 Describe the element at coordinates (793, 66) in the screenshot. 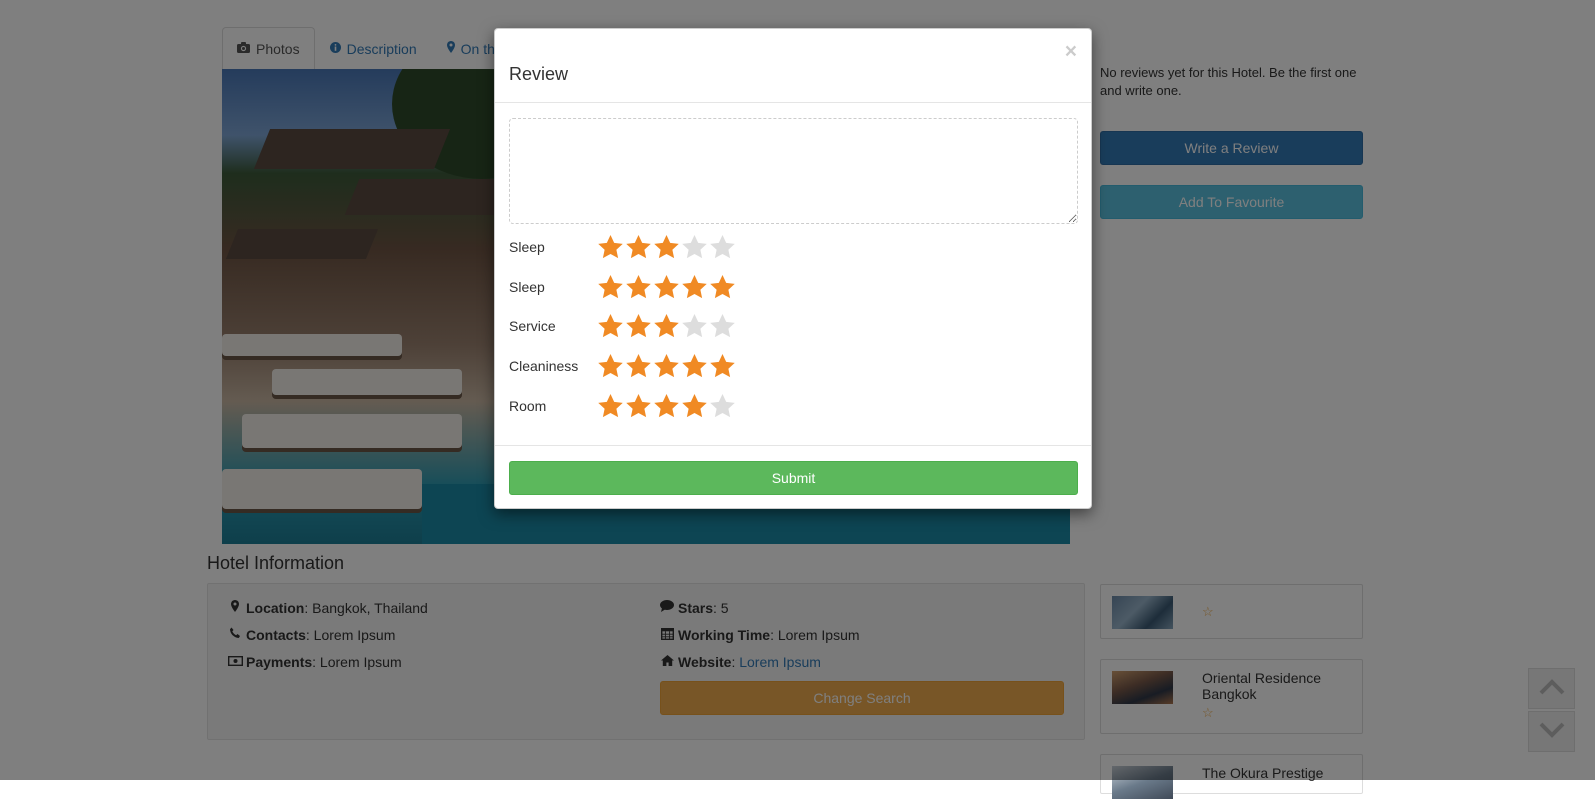

I see `modal-header: Review ×` at that location.